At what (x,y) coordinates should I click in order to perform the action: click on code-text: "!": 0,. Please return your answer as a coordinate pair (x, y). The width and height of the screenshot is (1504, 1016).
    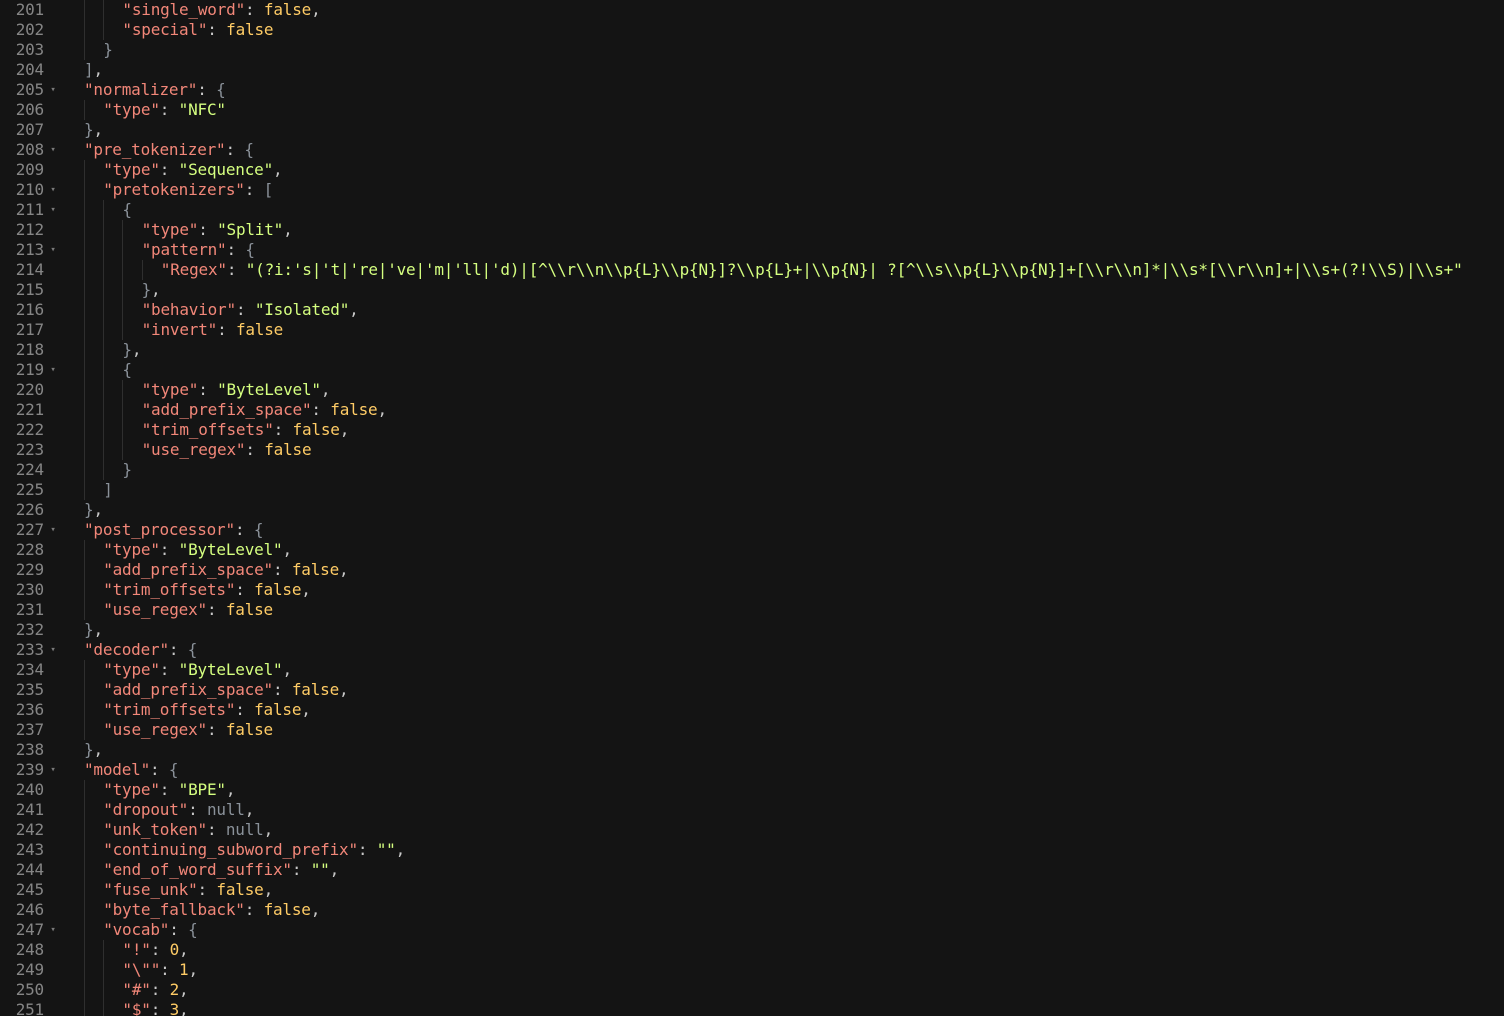
    Looking at the image, I should click on (155, 950).